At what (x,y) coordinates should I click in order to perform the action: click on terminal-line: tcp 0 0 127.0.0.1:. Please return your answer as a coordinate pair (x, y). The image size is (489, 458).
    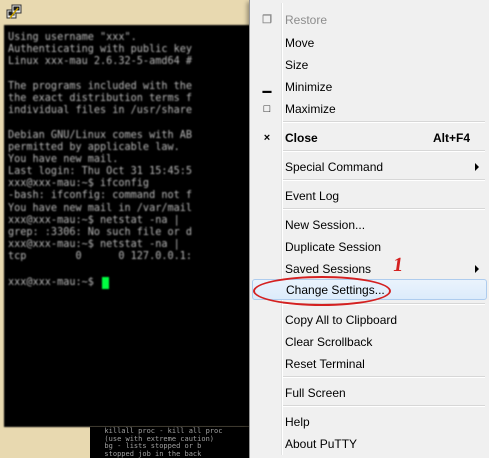
    Looking at the image, I should click on (100, 257).